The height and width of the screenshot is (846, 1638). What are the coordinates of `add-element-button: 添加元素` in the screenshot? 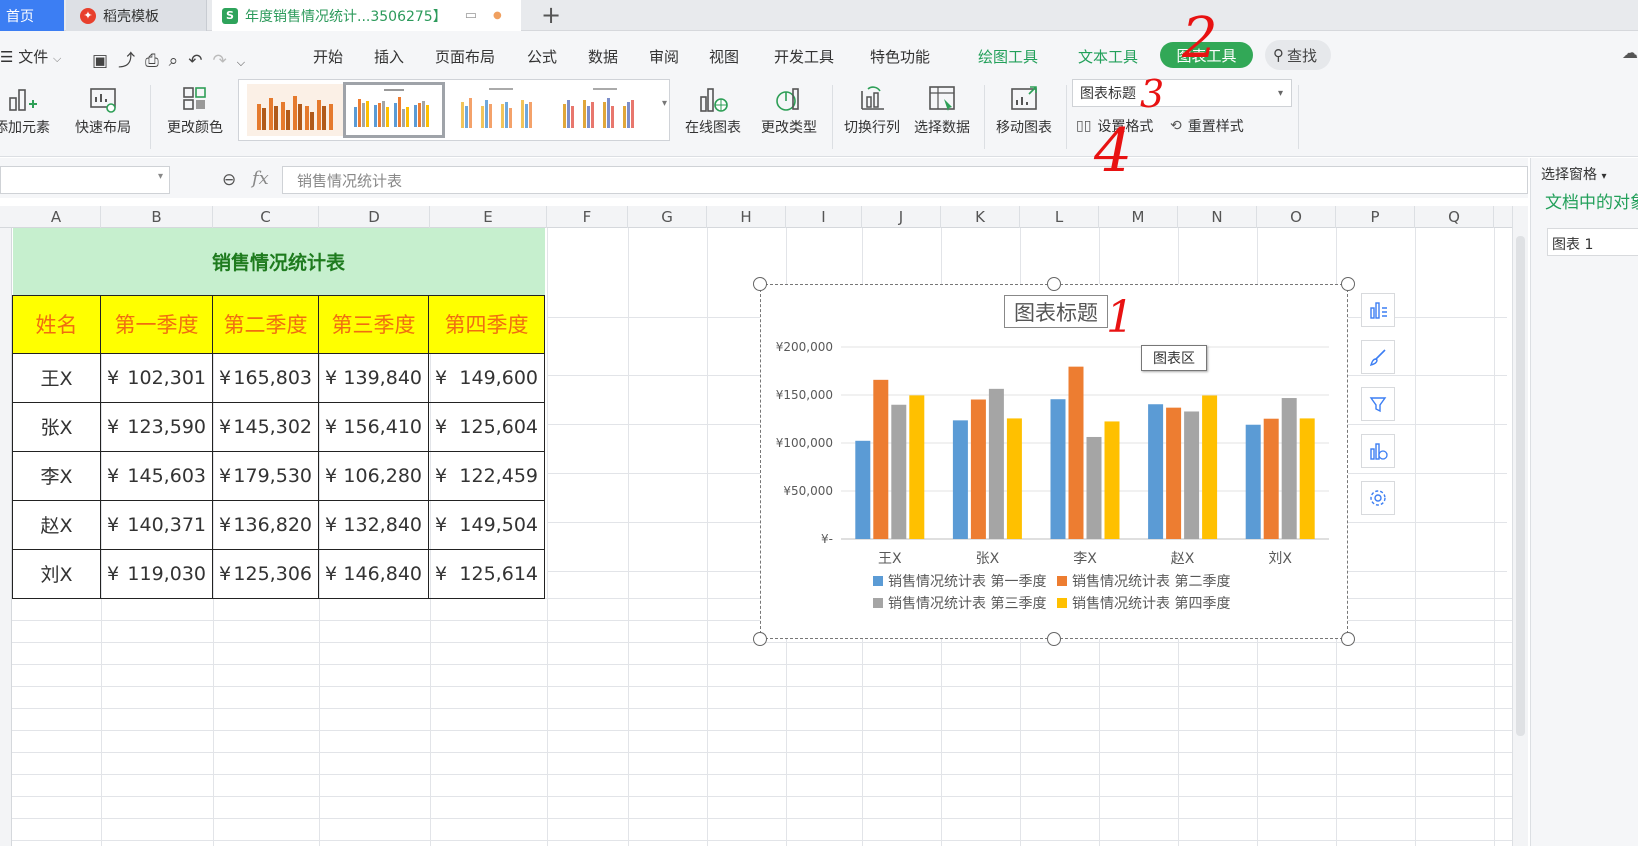 It's located at (27, 109).